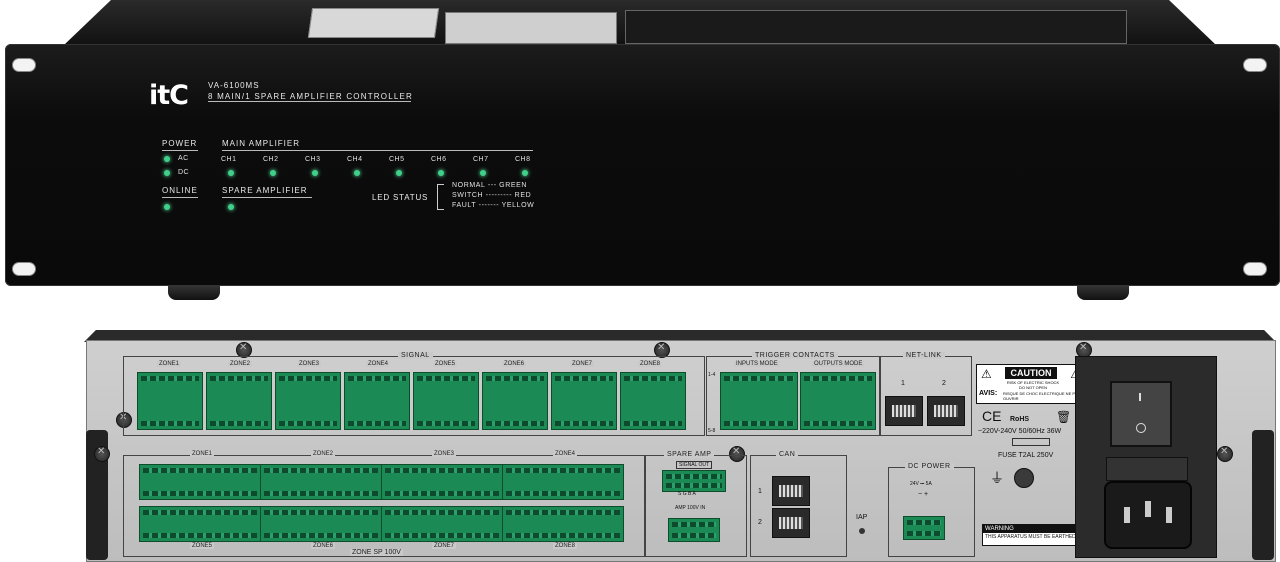 Image resolution: width=1280 pixels, height=562 pixels. Describe the element at coordinates (1042, 396) in the screenshot. I see `avis-text: RISQUE DE CHOC ELECTRIQUE NE PAS OUVRIR` at that location.